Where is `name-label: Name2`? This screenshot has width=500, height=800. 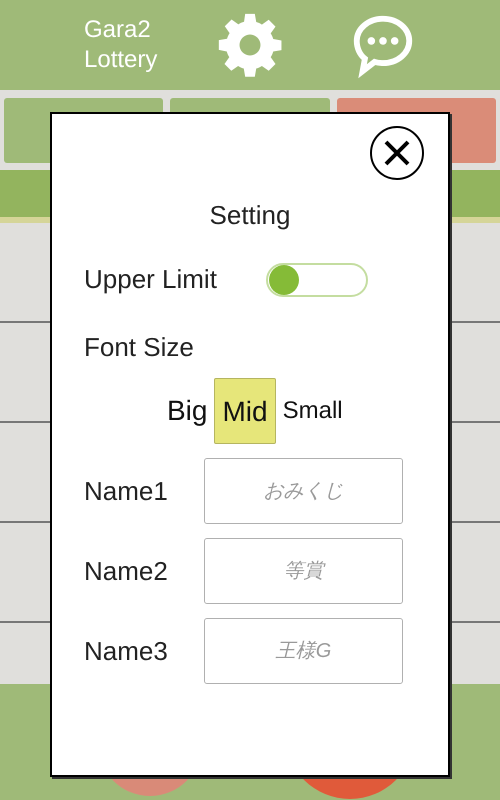
name-label: Name2 is located at coordinates (126, 571).